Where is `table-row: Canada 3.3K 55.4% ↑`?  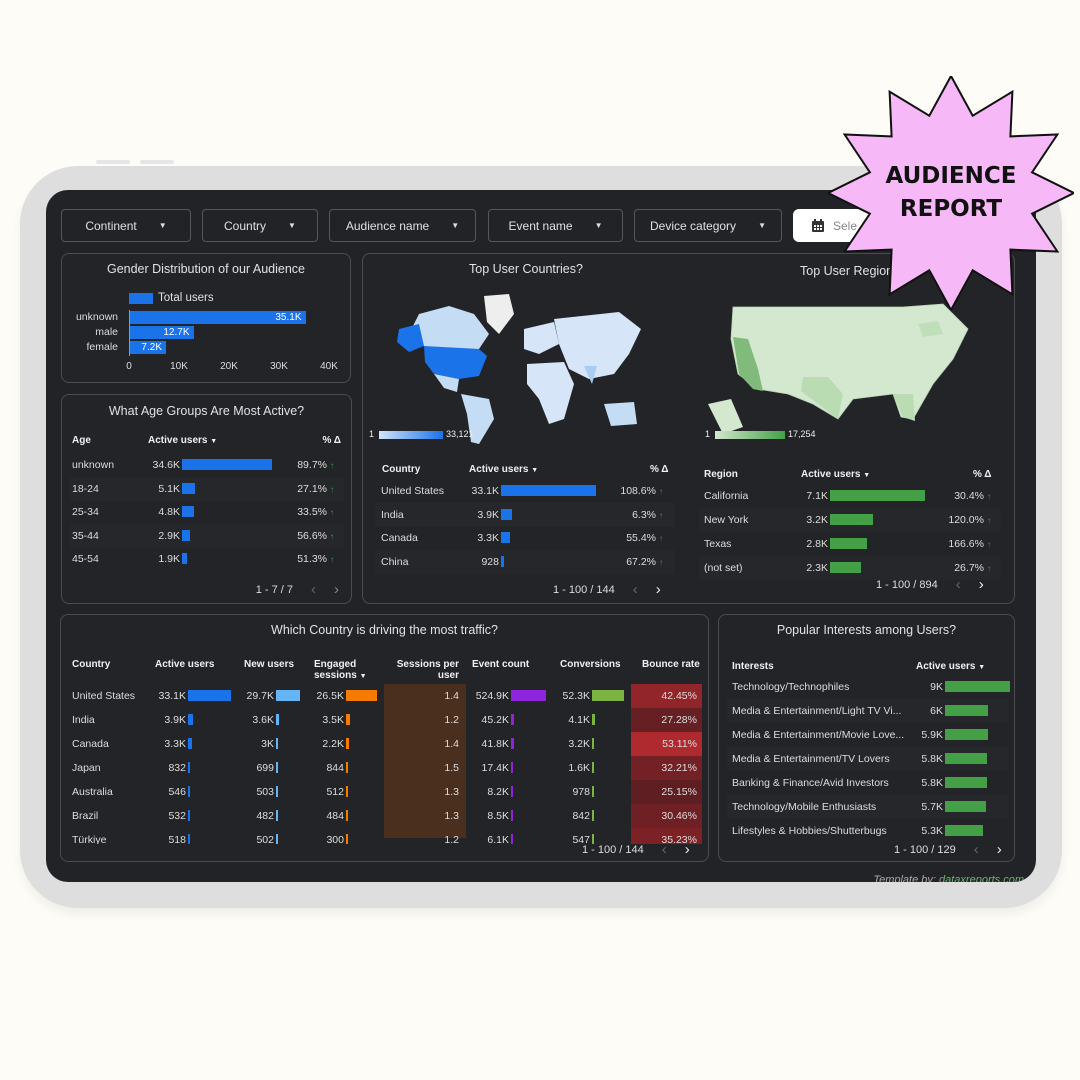
table-row: Canada 3.3K 55.4% ↑ is located at coordinates (525, 538).